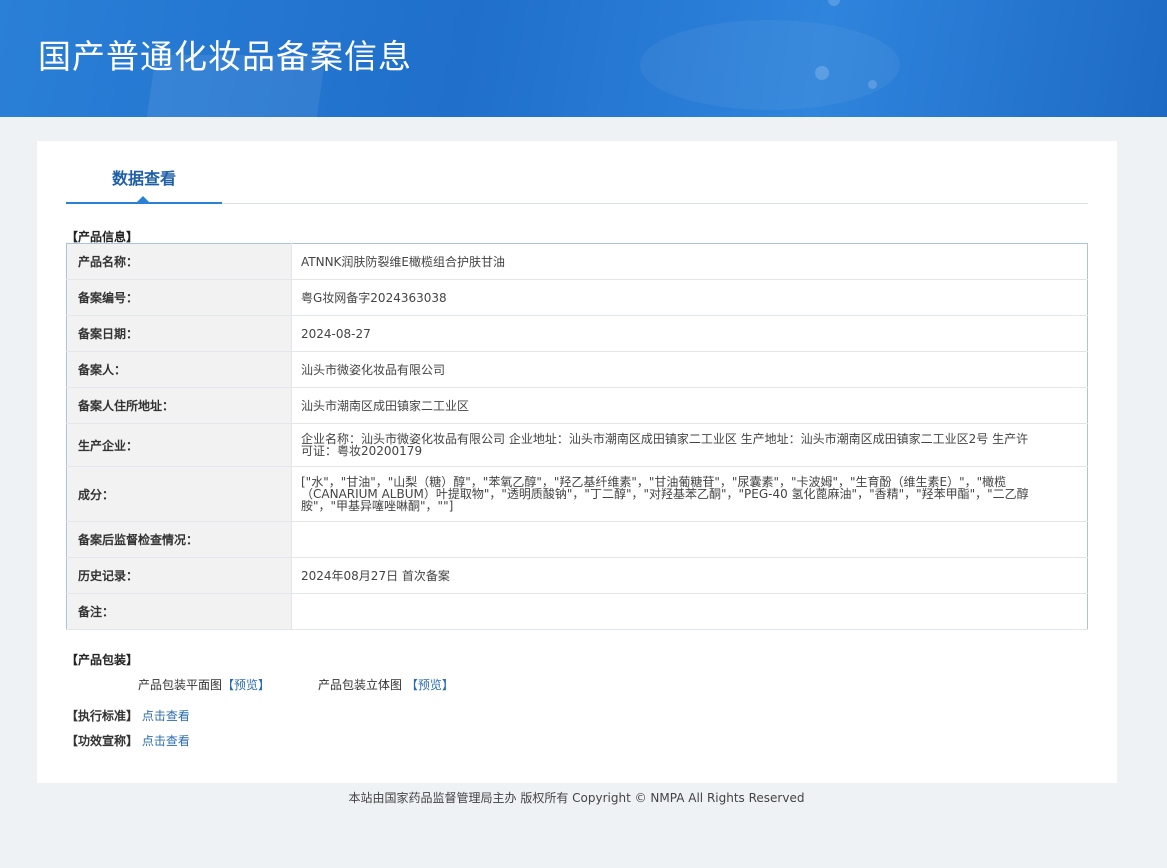 Image resolution: width=1167 pixels, height=868 pixels. What do you see at coordinates (179, 333) in the screenshot?
I see `row-label: 备案日期：` at bounding box center [179, 333].